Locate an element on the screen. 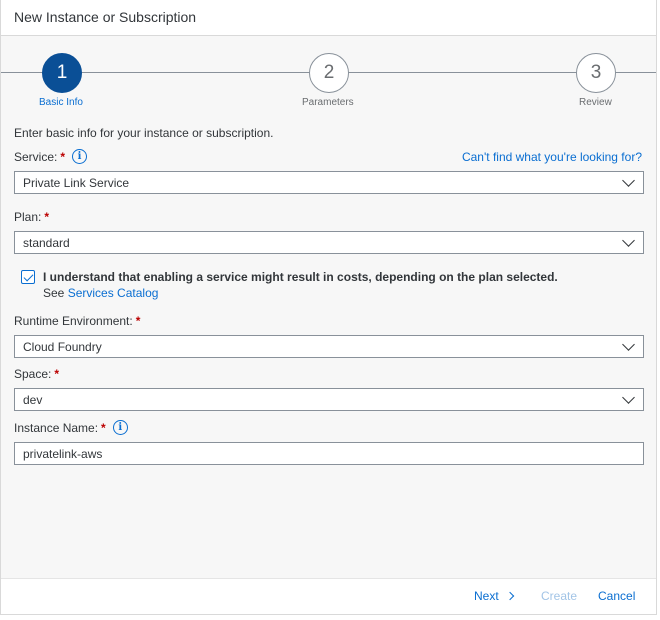  wizard-step-1: 1 is located at coordinates (62, 73).